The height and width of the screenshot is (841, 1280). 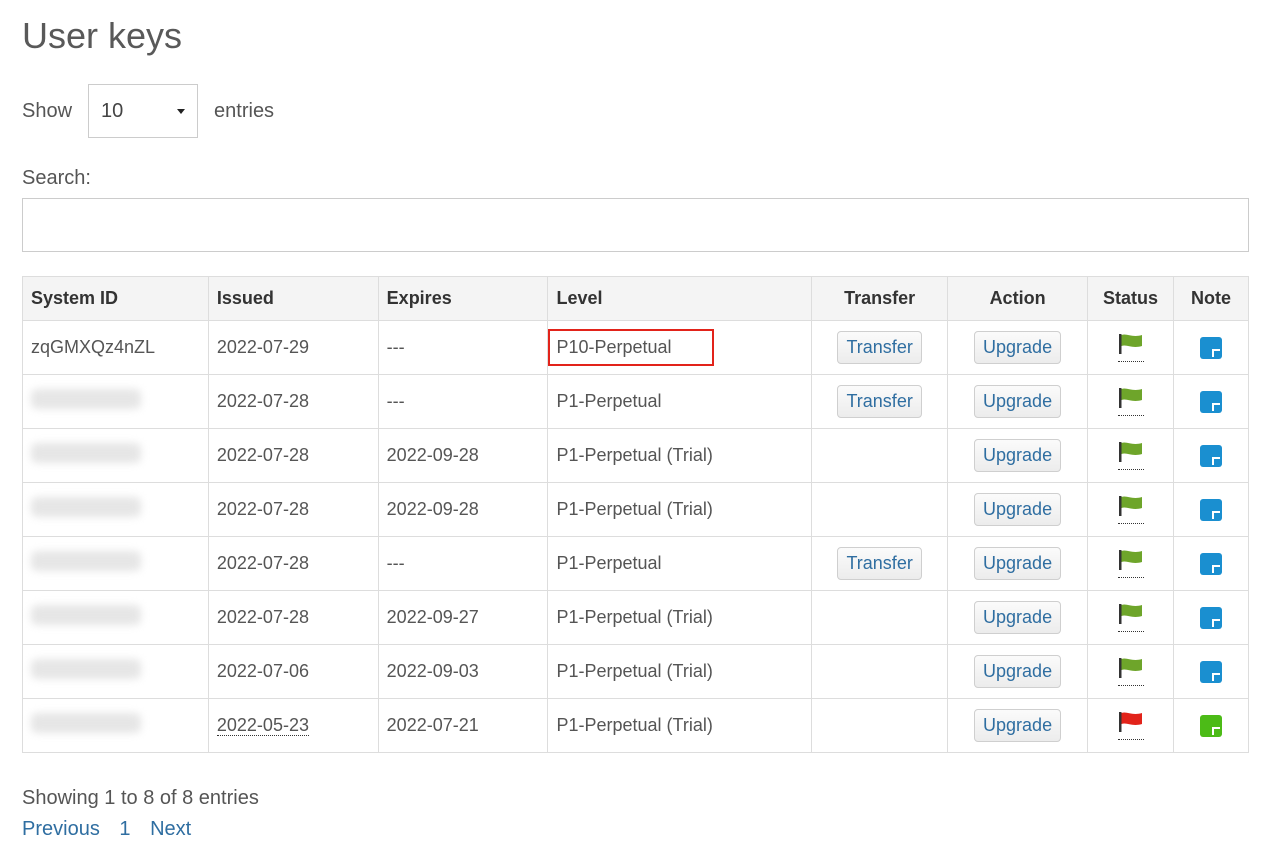 I want to click on column-header-issued: Issued, so click(x=293, y=298).